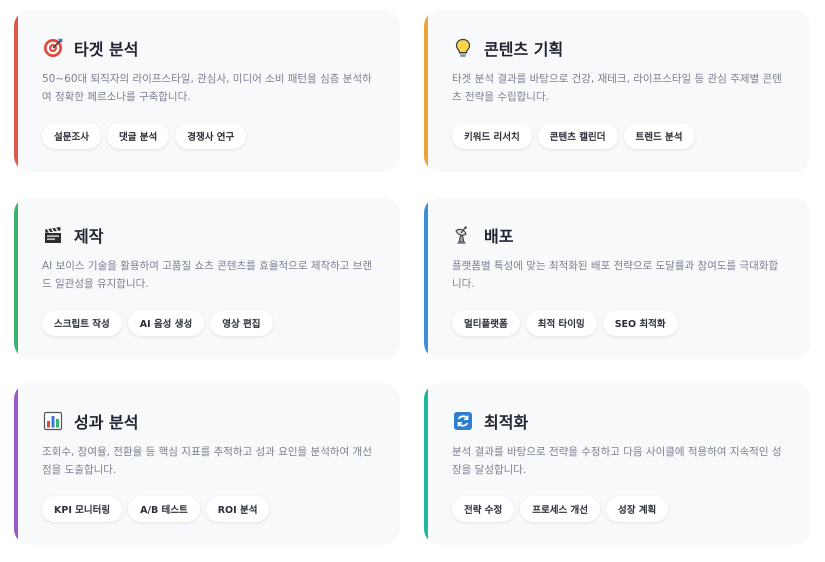  I want to click on tag-chip: 트렌드 분석, so click(659, 136).